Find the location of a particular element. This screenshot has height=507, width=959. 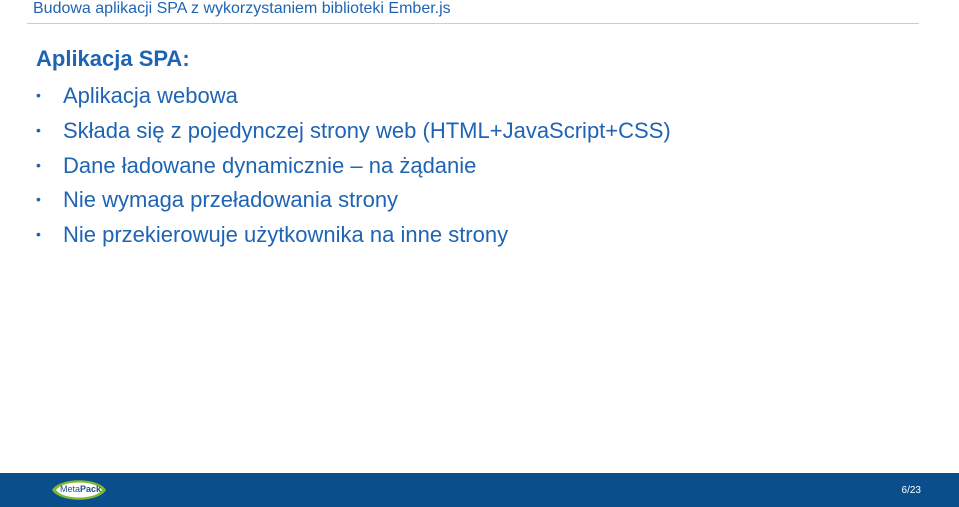

logo-wordmark: MetaPack is located at coordinates (80, 489).